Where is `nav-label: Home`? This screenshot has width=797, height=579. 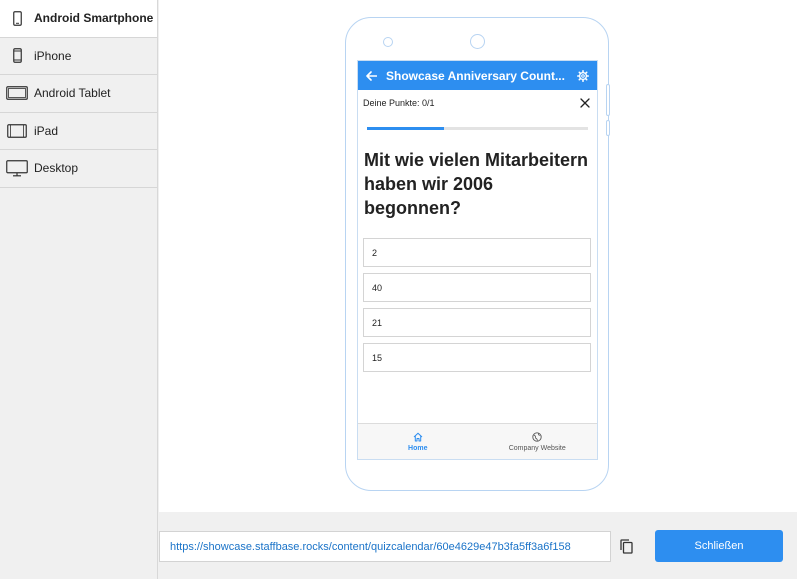
nav-label: Home is located at coordinates (418, 448).